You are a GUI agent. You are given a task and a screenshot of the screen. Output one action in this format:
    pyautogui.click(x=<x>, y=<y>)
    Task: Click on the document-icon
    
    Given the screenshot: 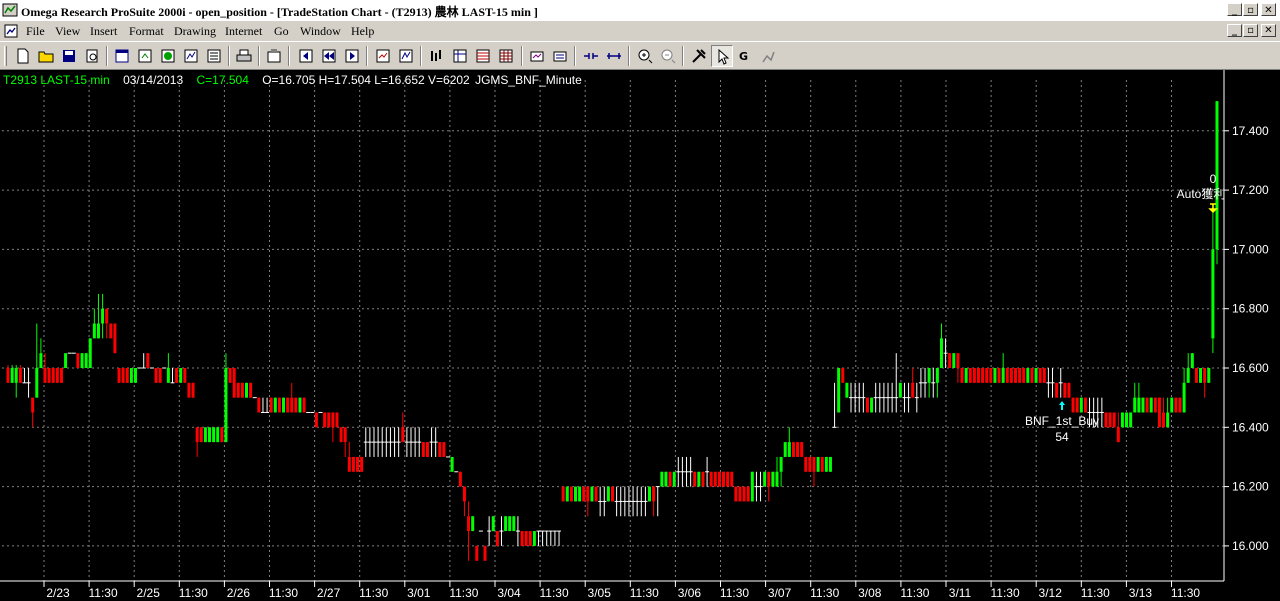 What is the action you would take?
    pyautogui.click(x=11, y=31)
    